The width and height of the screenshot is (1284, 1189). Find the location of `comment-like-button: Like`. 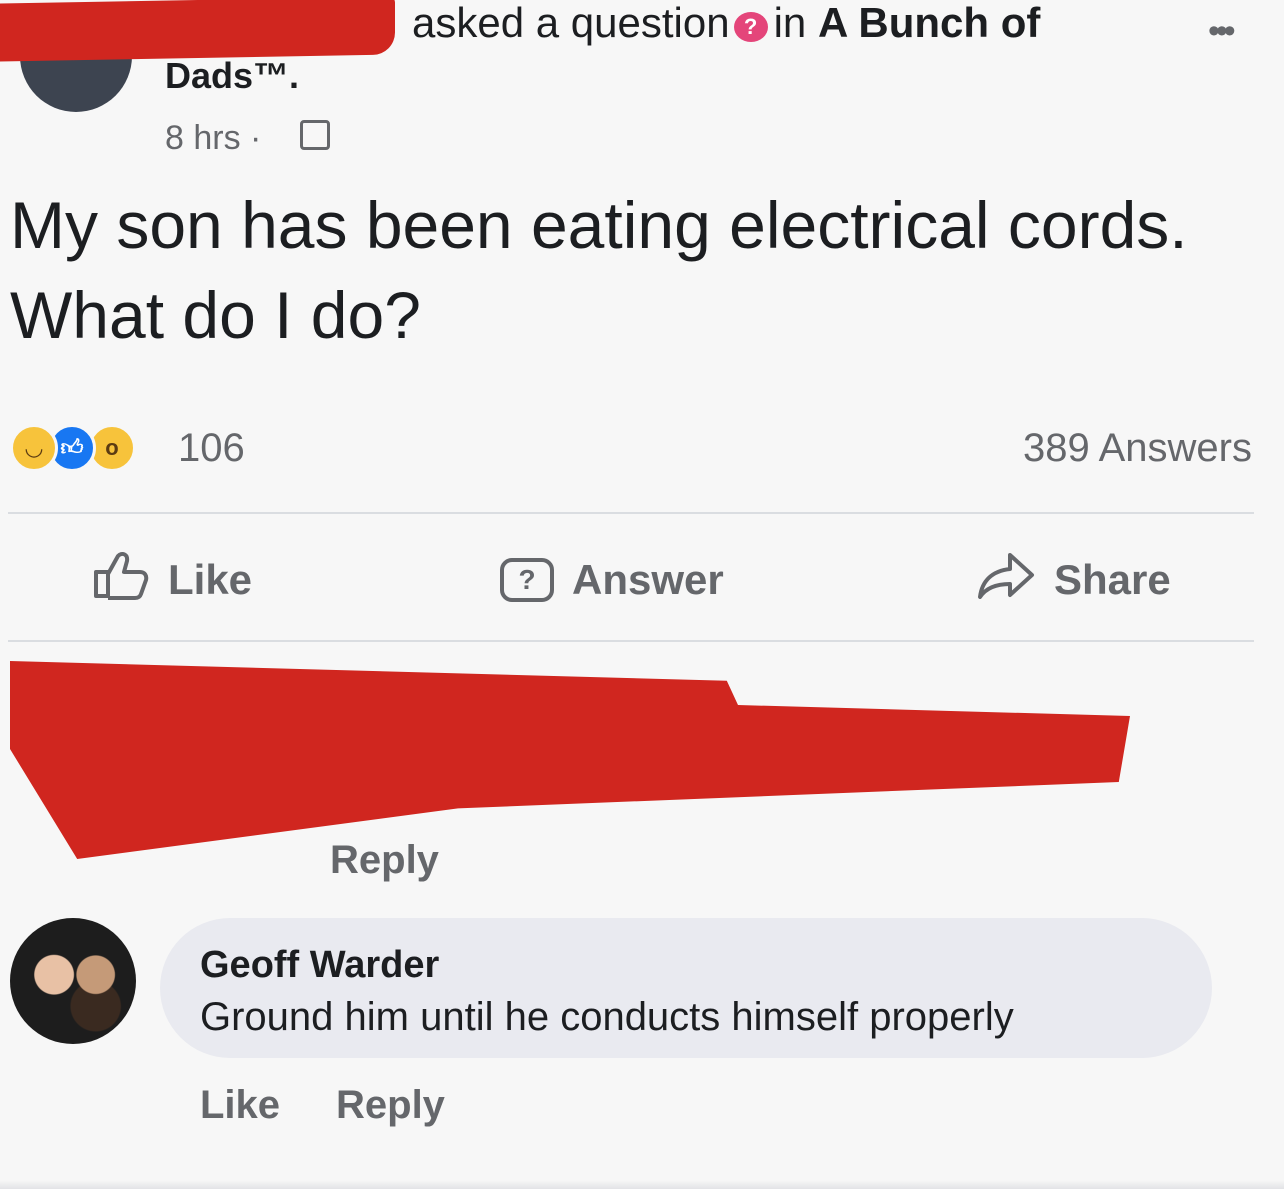

comment-like-button: Like is located at coordinates (240, 1105).